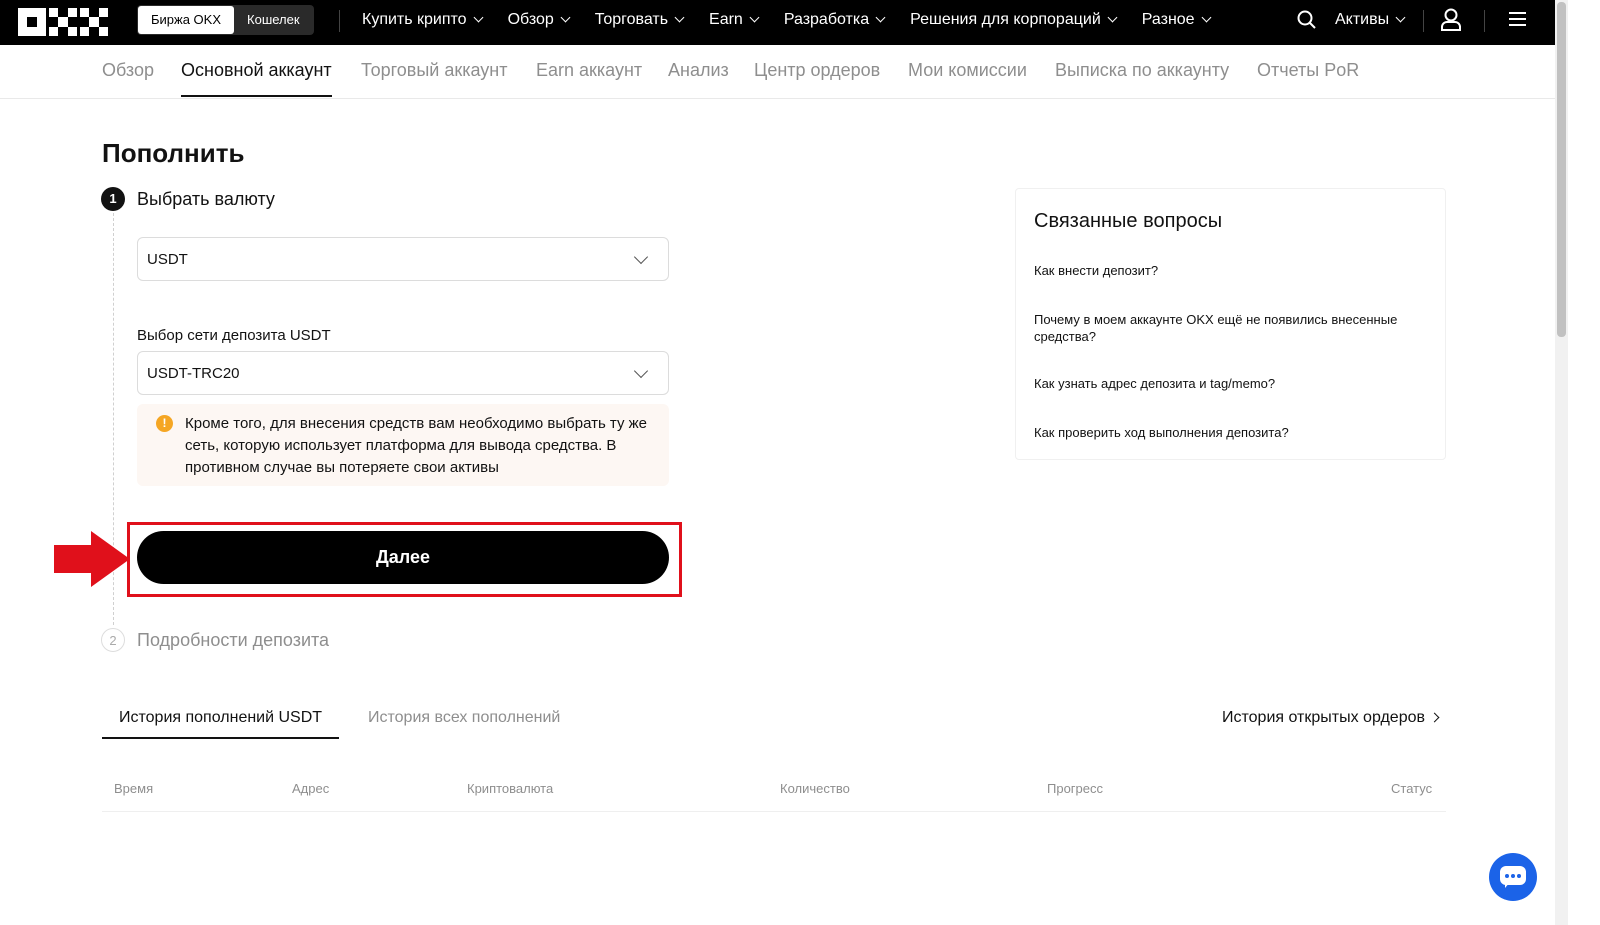 The height and width of the screenshot is (925, 1600). Describe the element at coordinates (1234, 383) in the screenshot. I see `faq-link: Как узнать адрес депозита и tag/memo?` at that location.